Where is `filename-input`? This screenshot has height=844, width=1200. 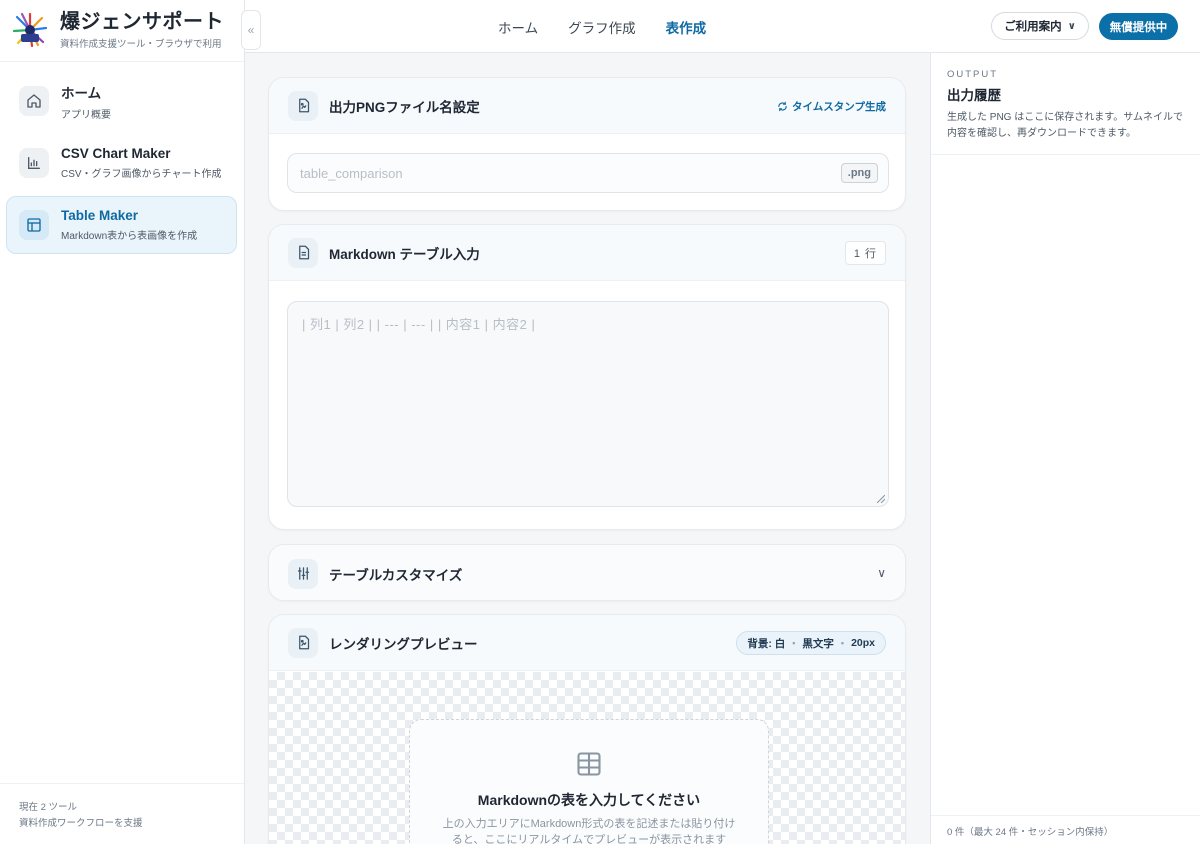 filename-input is located at coordinates (538, 173).